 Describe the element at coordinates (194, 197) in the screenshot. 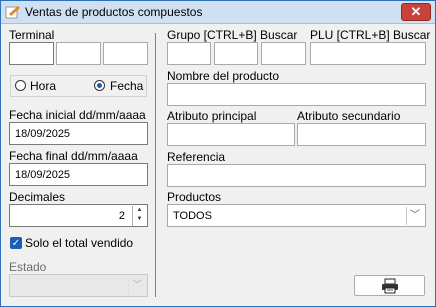

I see `productos-label: Productos` at that location.